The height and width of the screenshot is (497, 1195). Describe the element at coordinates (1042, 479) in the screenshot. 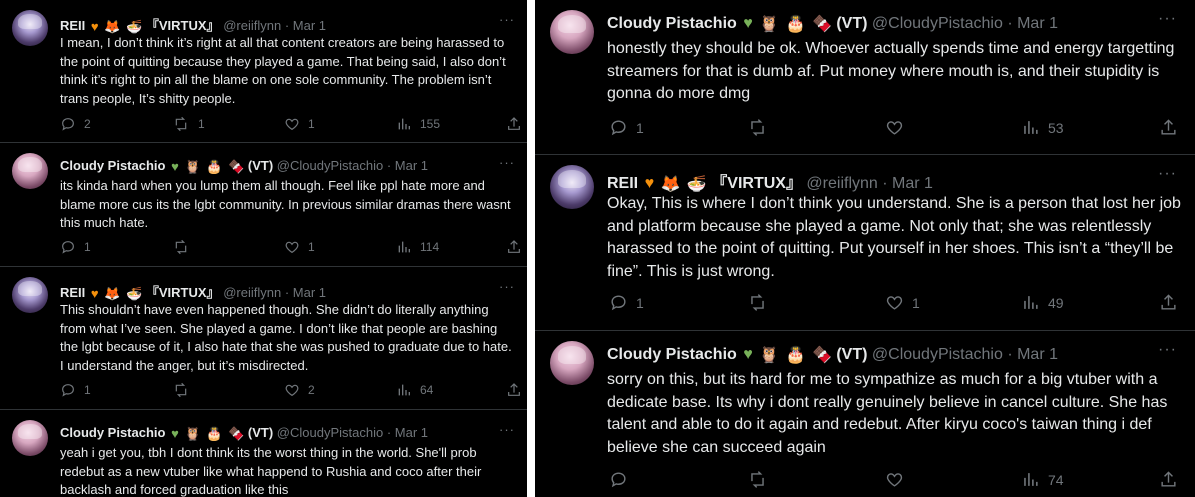

I see `views-button: 74` at that location.